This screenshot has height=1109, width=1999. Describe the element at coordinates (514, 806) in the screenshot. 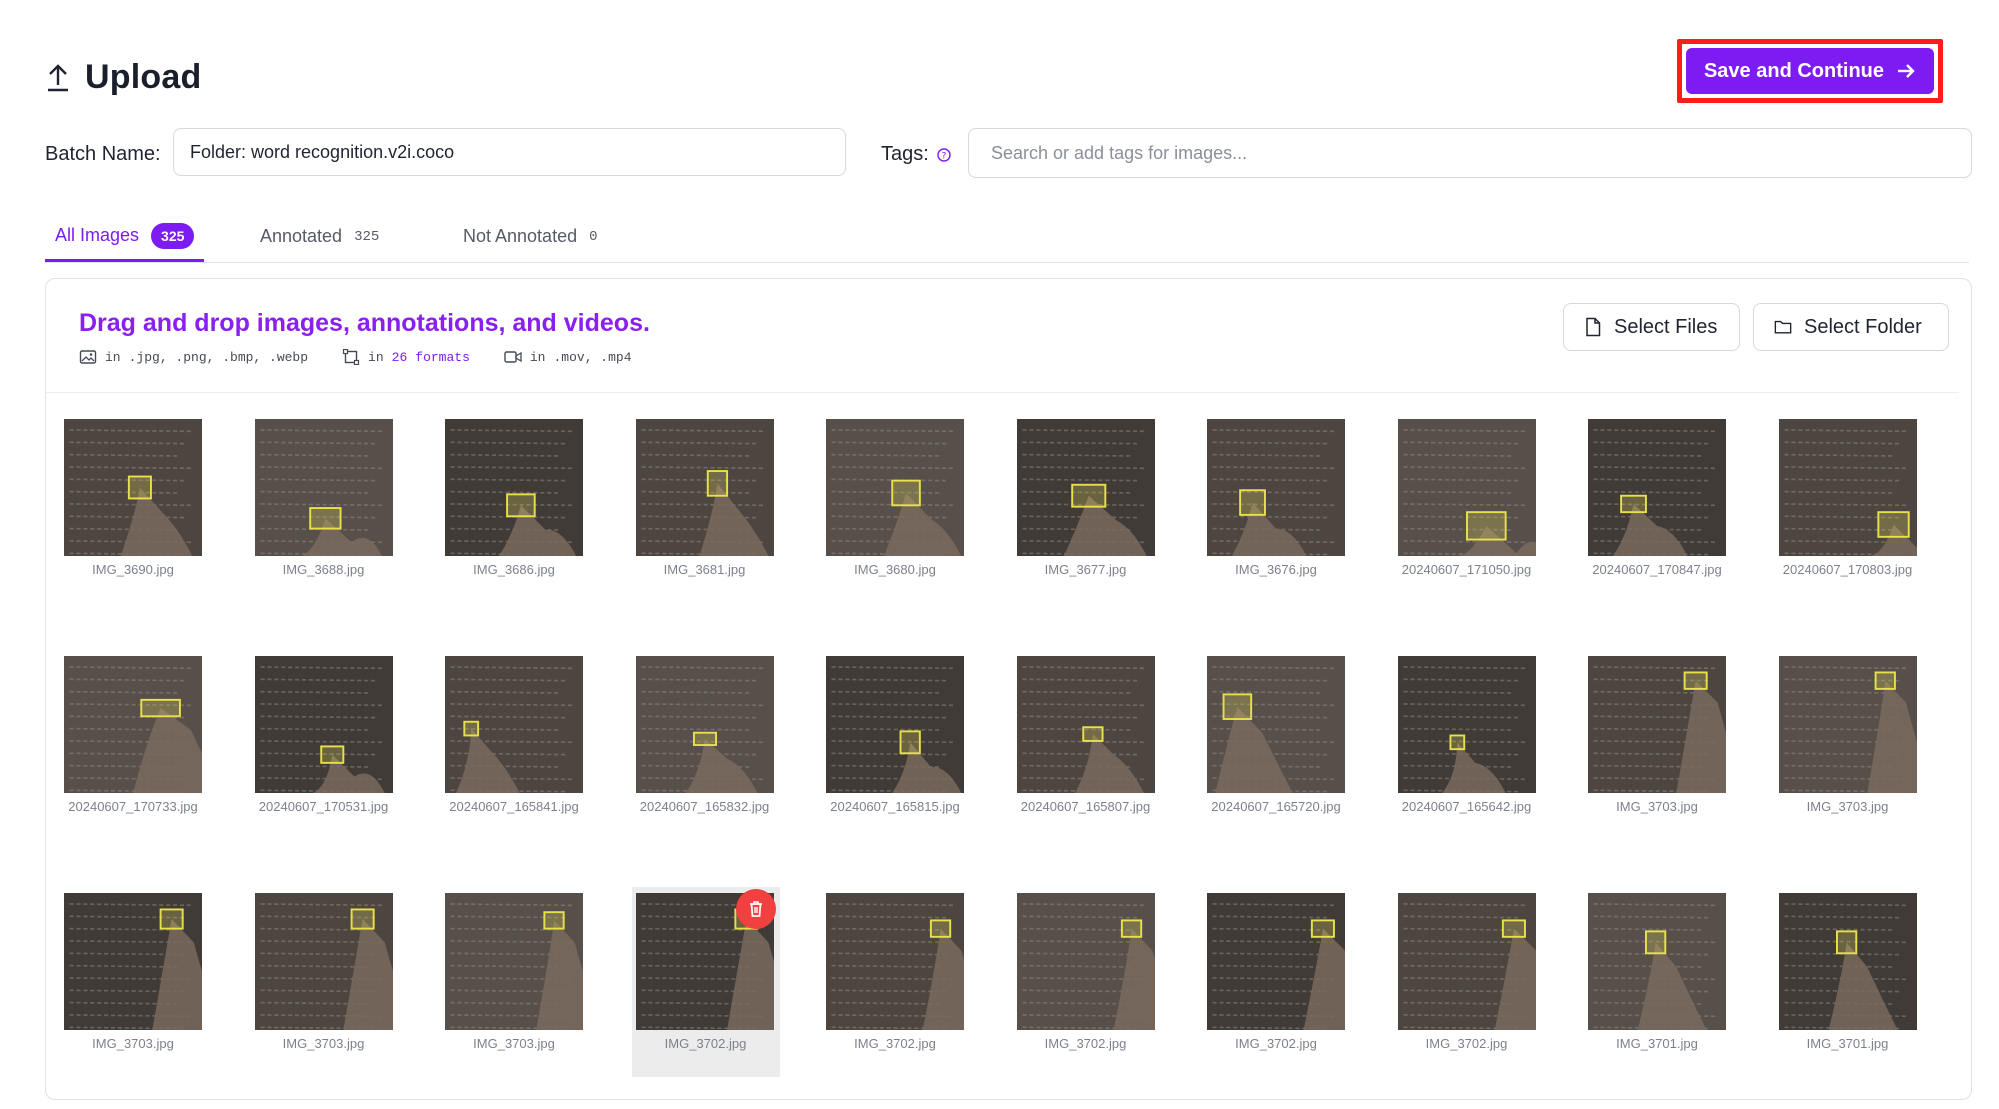

I see `thumbnail-filename: 20240607_165841.jpg` at that location.